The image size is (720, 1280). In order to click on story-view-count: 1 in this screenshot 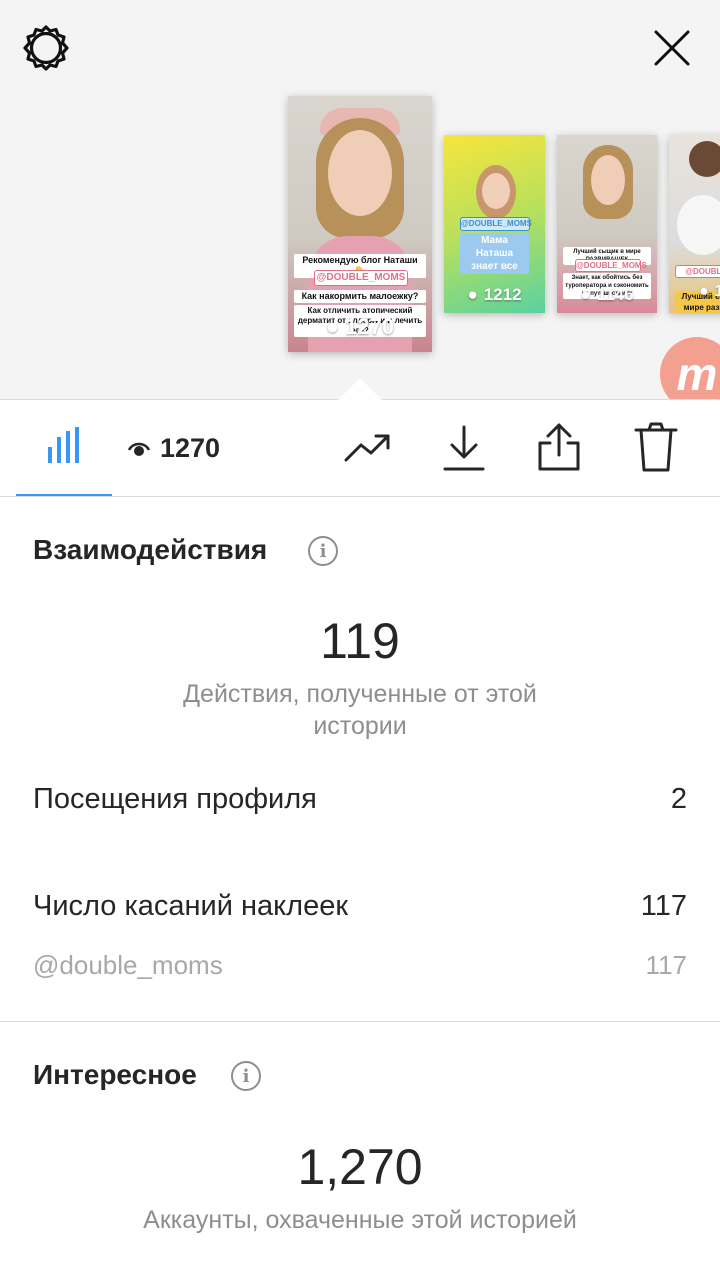, I will do `click(717, 291)`.